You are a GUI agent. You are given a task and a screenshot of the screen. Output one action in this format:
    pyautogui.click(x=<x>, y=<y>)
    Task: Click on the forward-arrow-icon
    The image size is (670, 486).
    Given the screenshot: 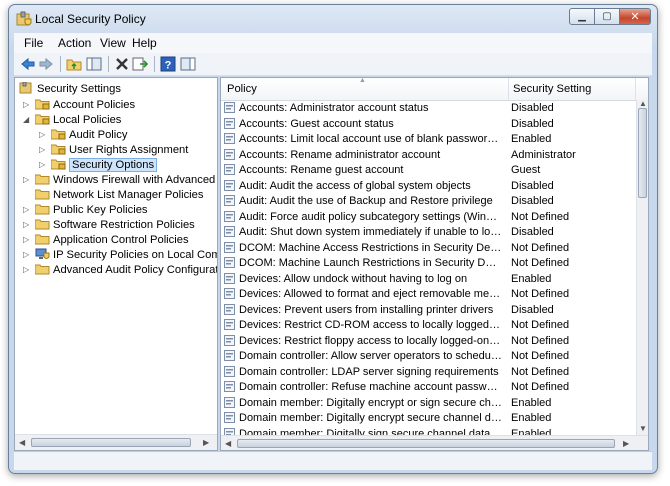 What is the action you would take?
    pyautogui.click(x=46, y=64)
    